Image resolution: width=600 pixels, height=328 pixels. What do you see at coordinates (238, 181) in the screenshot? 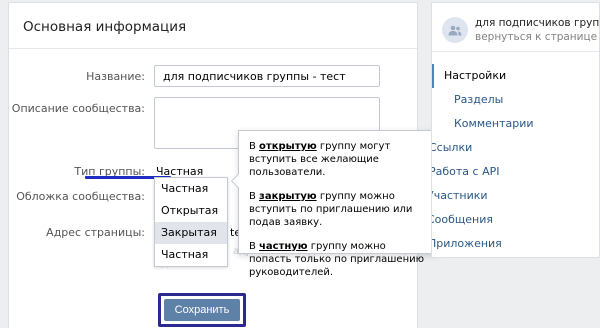
I see `tooltip-arrow` at bounding box center [238, 181].